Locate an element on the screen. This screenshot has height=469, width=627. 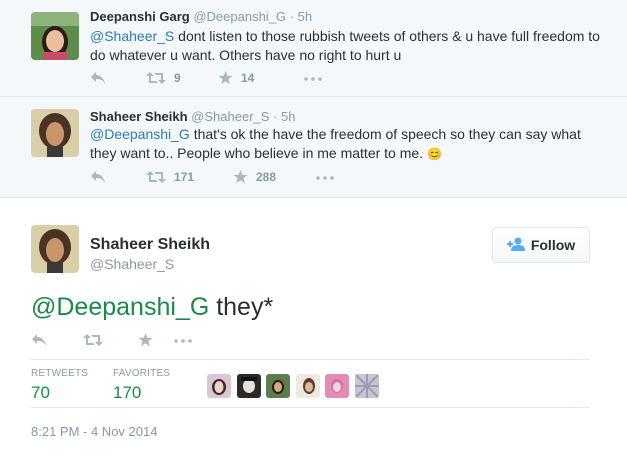
favorite-count: 288 is located at coordinates (266, 177).